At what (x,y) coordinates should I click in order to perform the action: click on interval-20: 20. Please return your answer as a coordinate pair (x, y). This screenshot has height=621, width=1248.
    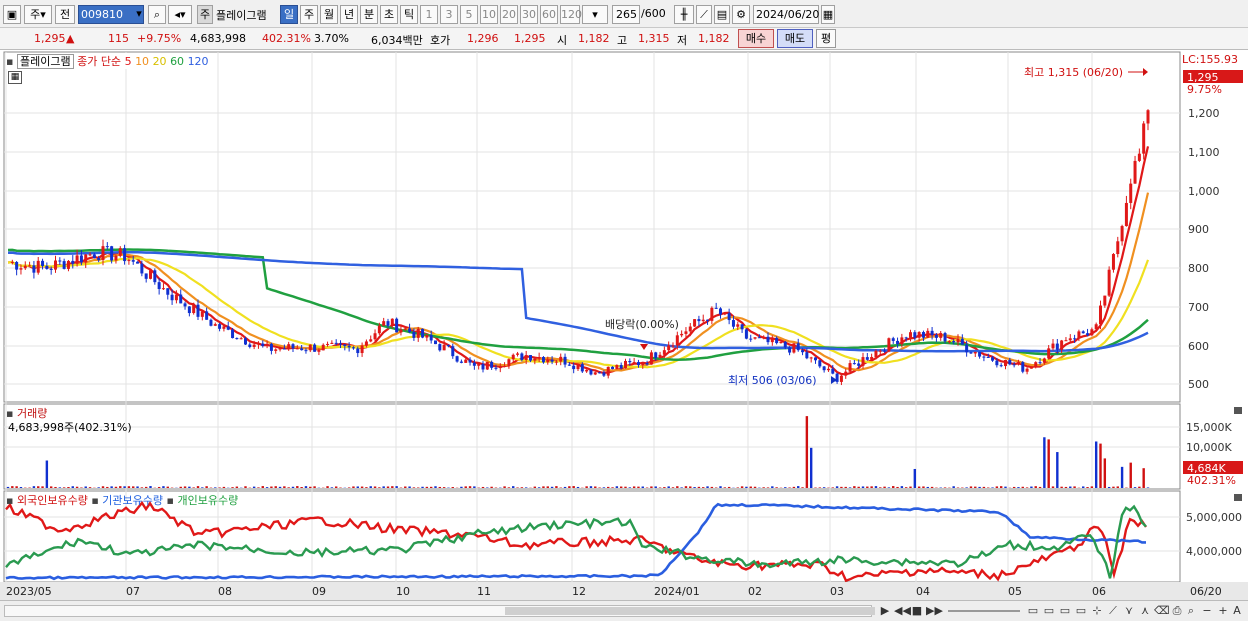
    Looking at the image, I should click on (509, 14).